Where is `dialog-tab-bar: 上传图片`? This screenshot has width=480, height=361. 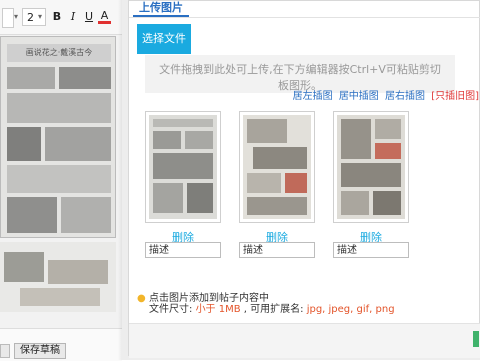
dialog-tab-bar: 上传图片 is located at coordinates (304, 9).